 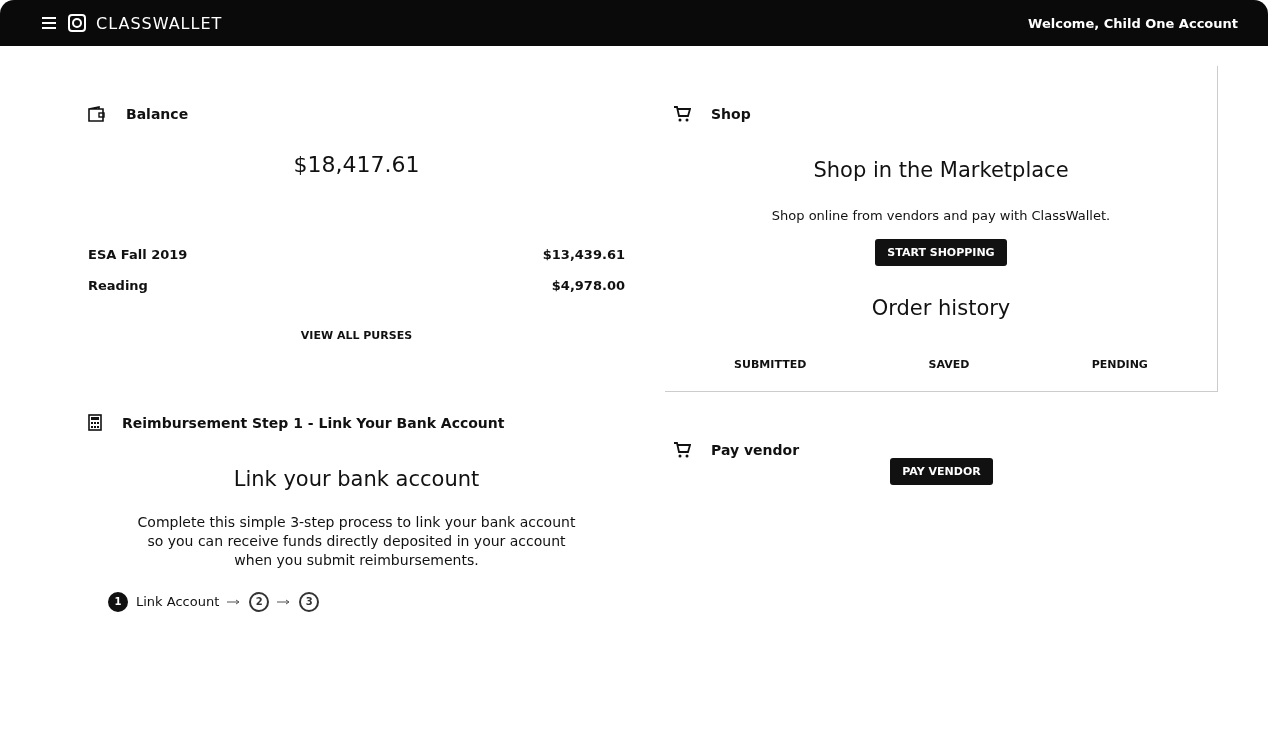 What do you see at coordinates (118, 285) in the screenshot?
I see `purse-name: Reading` at bounding box center [118, 285].